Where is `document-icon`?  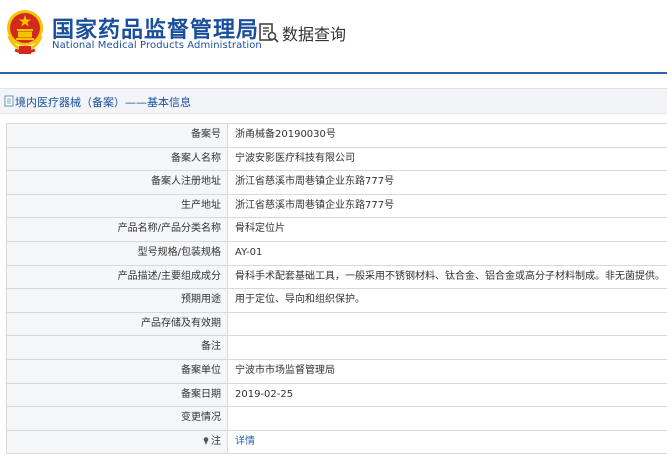
document-icon is located at coordinates (9, 101).